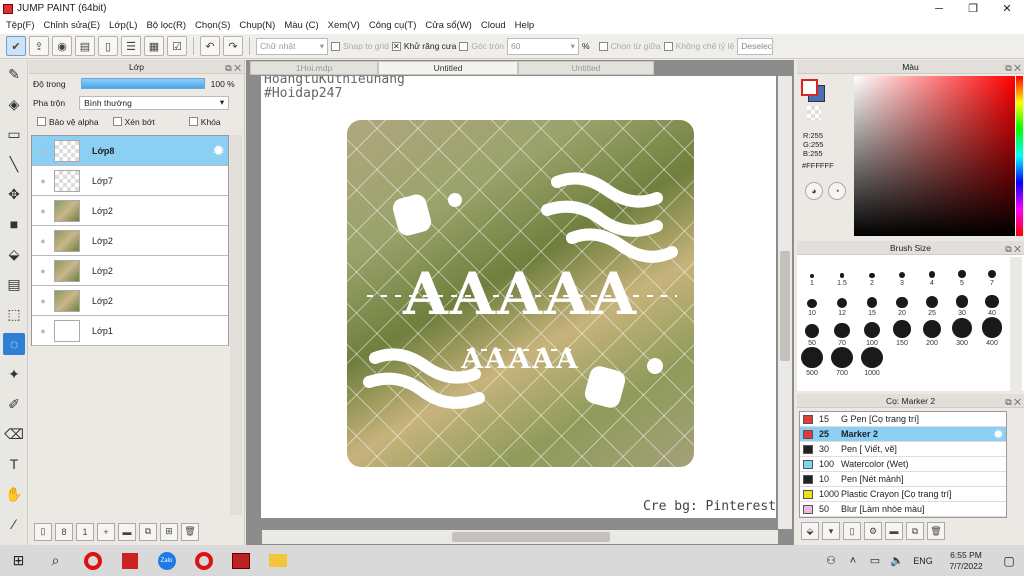 The image size is (1024, 576). I want to click on fill-rect-icon: ■, so click(14, 224).